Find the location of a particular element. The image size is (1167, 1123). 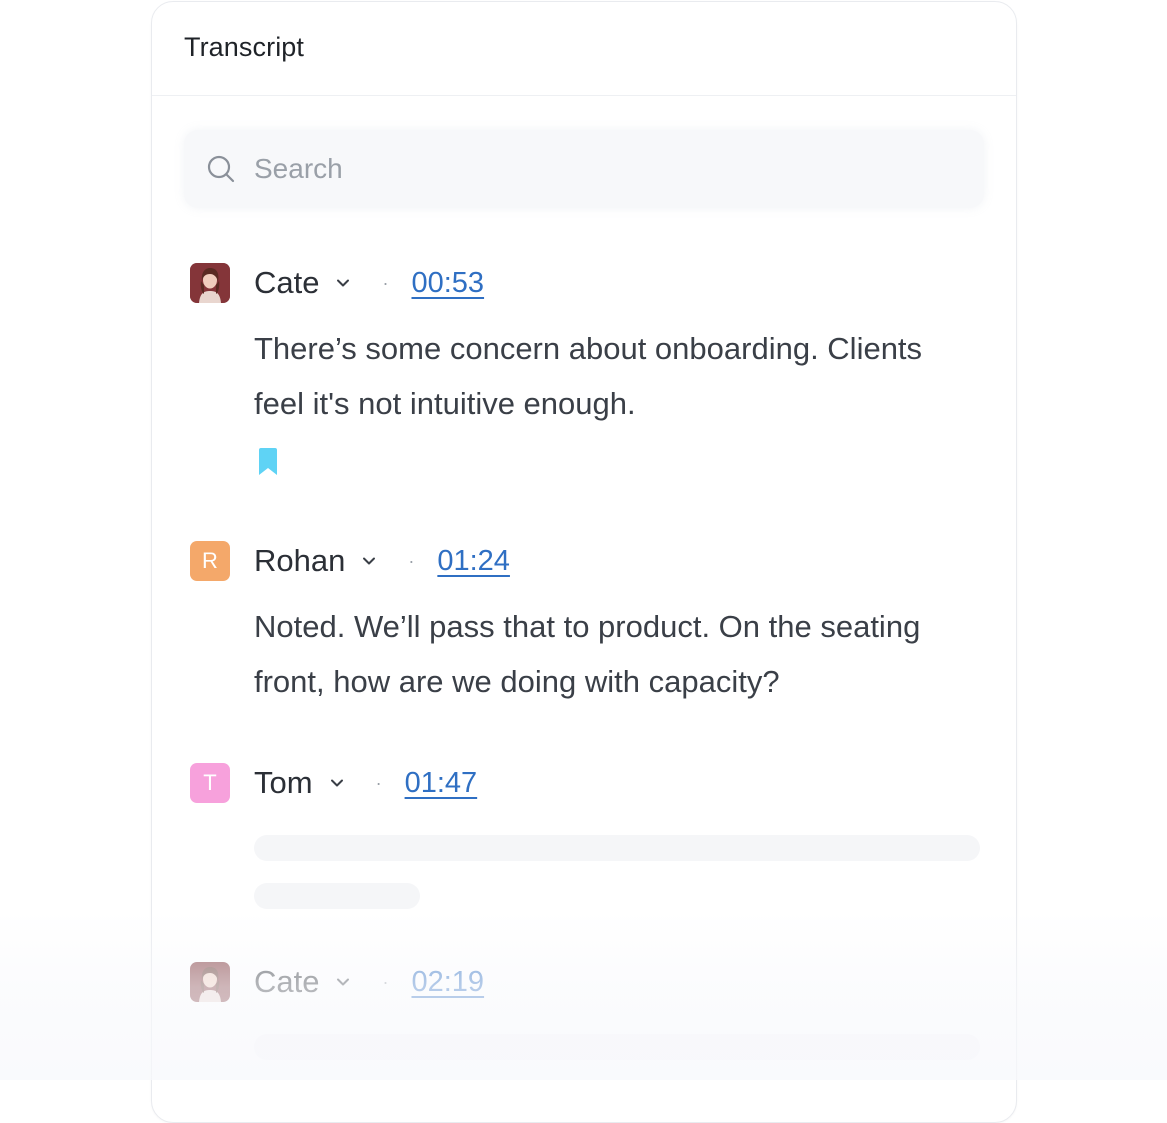

transcript-entry: Cate · 02:19 is located at coordinates (603, 1011).